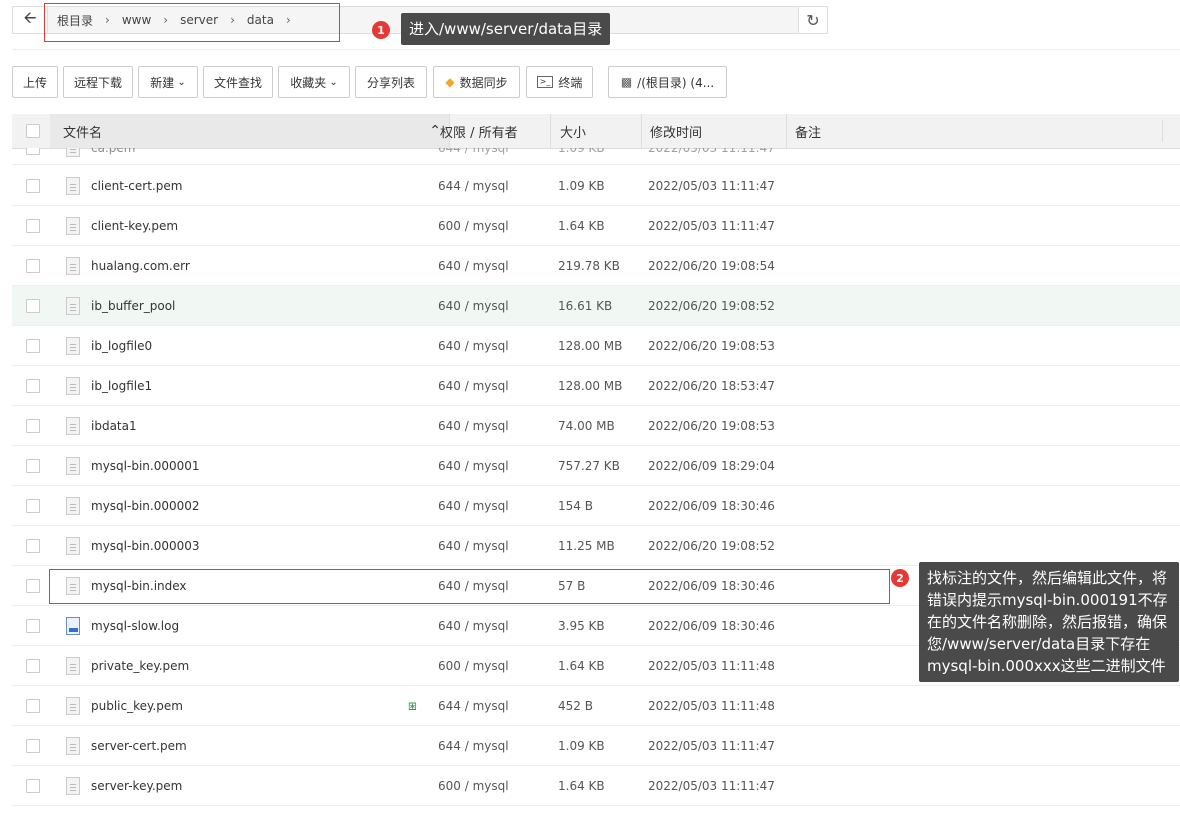 This screenshot has height=817, width=1180. I want to click on file-size: 1.09 KB, so click(581, 746).